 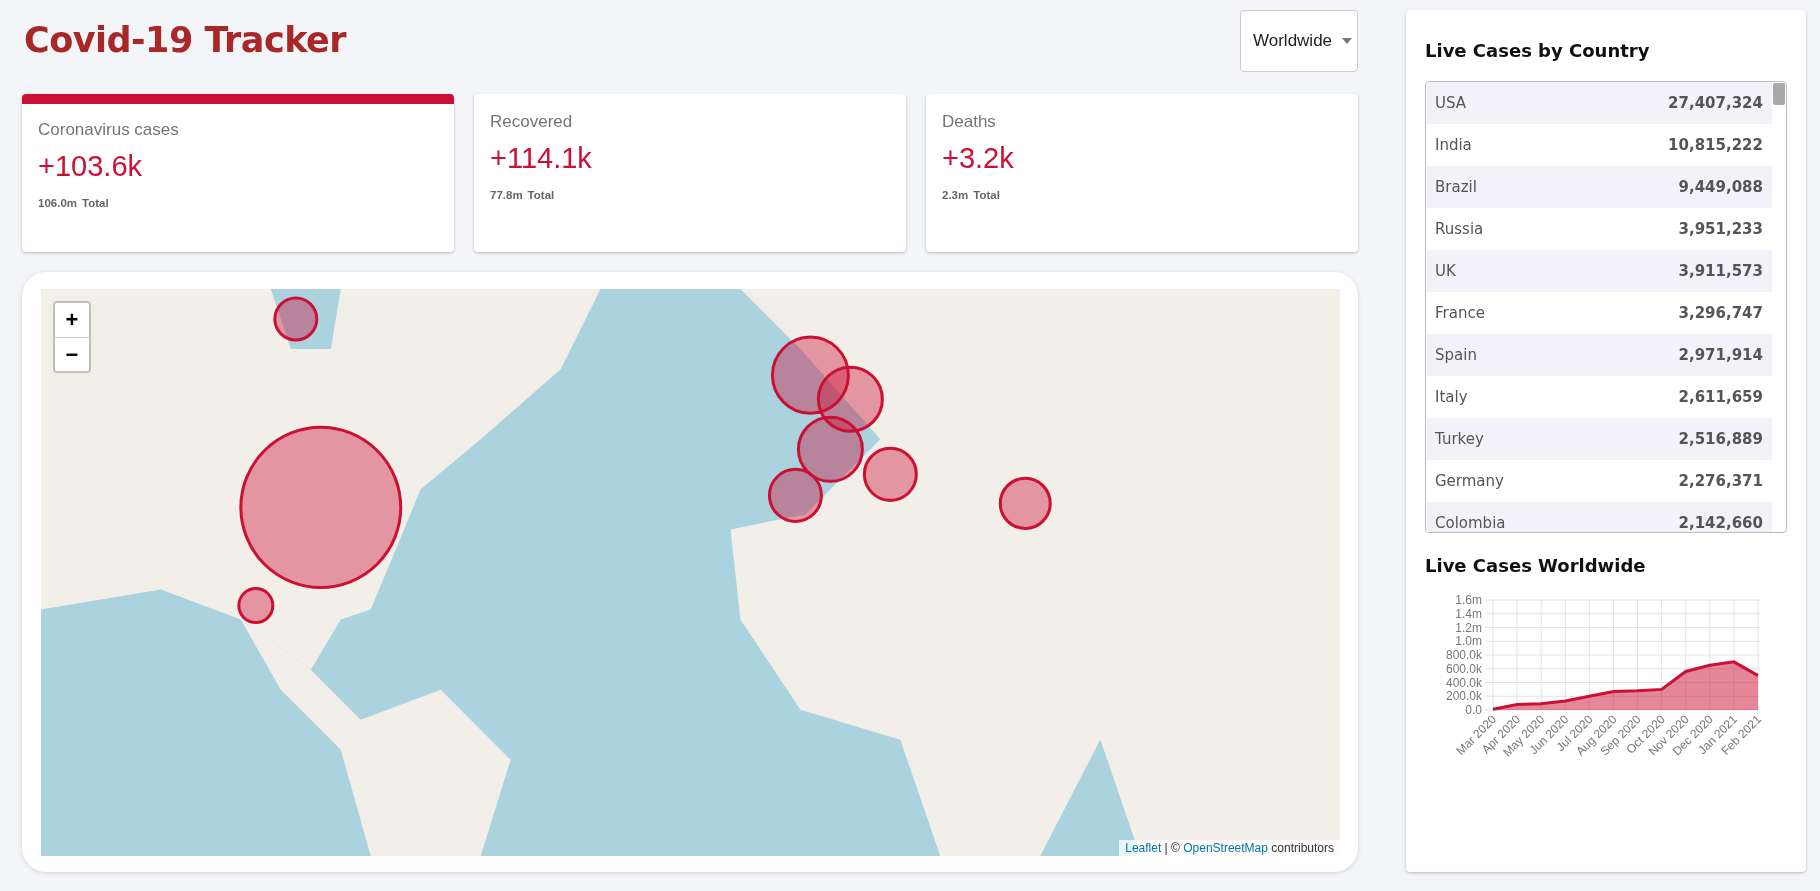 What do you see at coordinates (1459, 229) in the screenshot?
I see `country-name: Russia` at bounding box center [1459, 229].